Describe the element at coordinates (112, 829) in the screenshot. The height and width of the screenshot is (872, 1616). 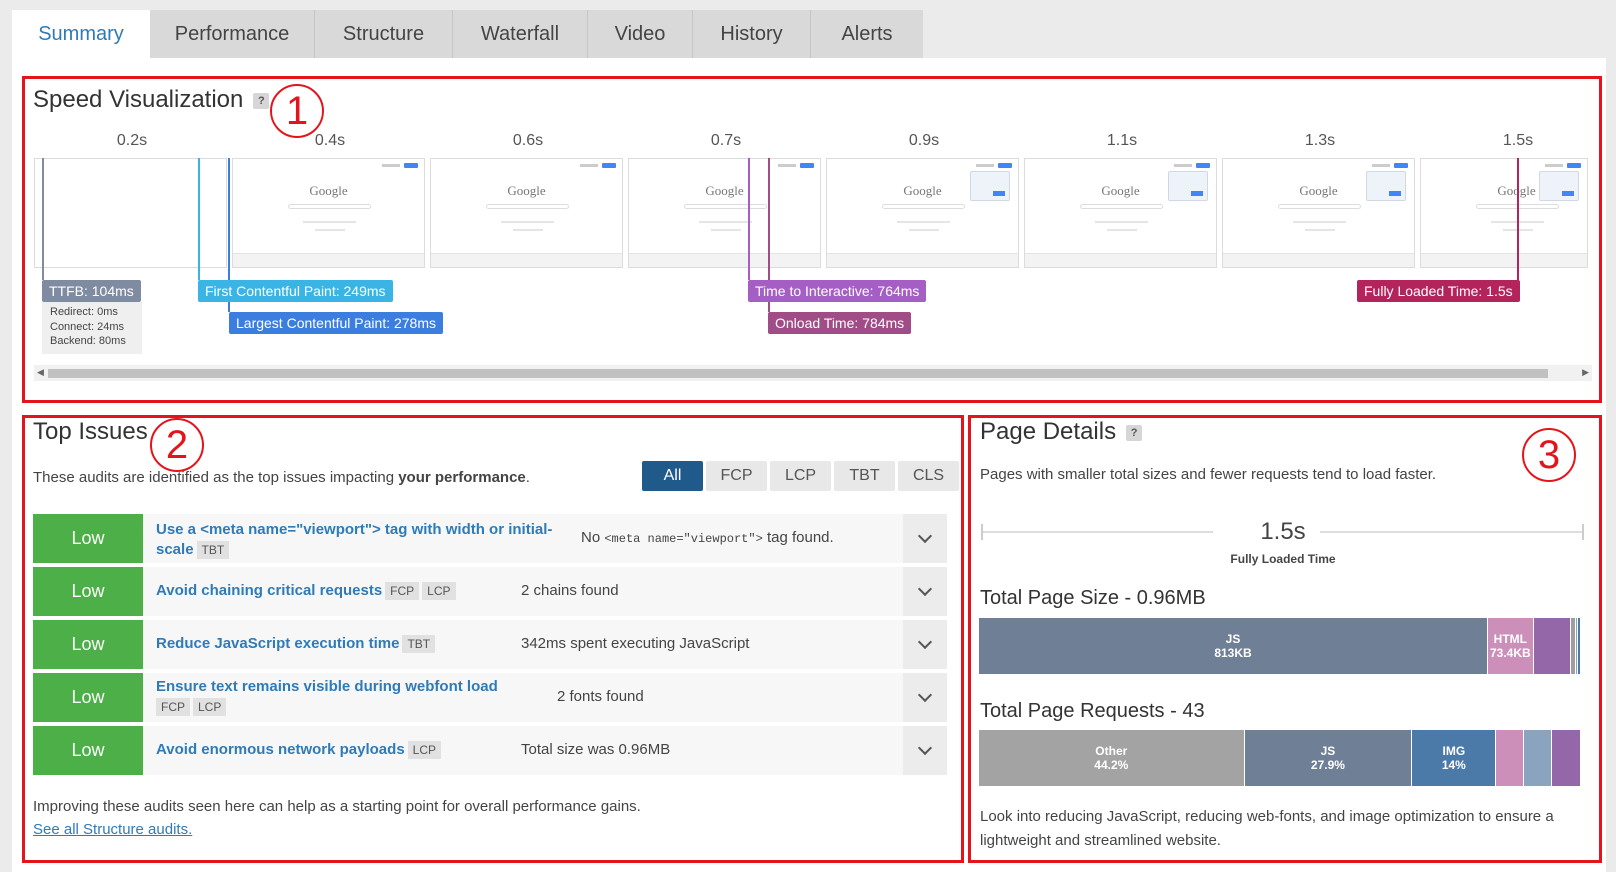
I see `see-all-structure-audits-link: See all Structure audits.` at that location.